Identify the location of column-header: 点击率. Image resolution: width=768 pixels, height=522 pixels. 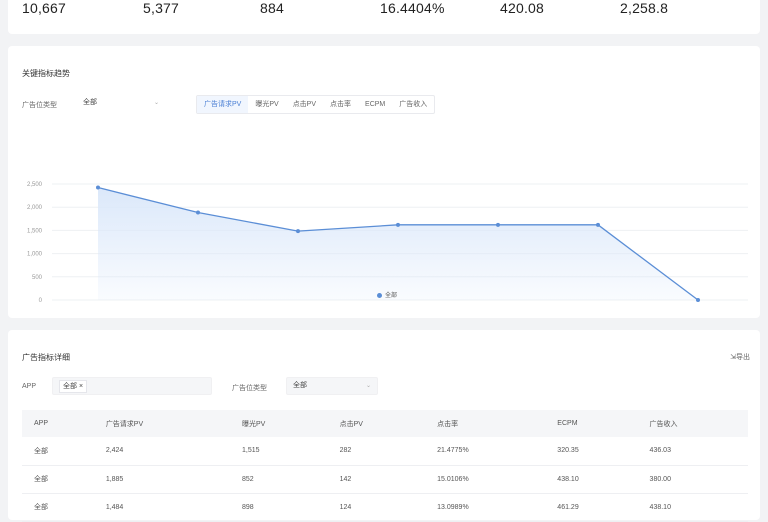
(485, 423).